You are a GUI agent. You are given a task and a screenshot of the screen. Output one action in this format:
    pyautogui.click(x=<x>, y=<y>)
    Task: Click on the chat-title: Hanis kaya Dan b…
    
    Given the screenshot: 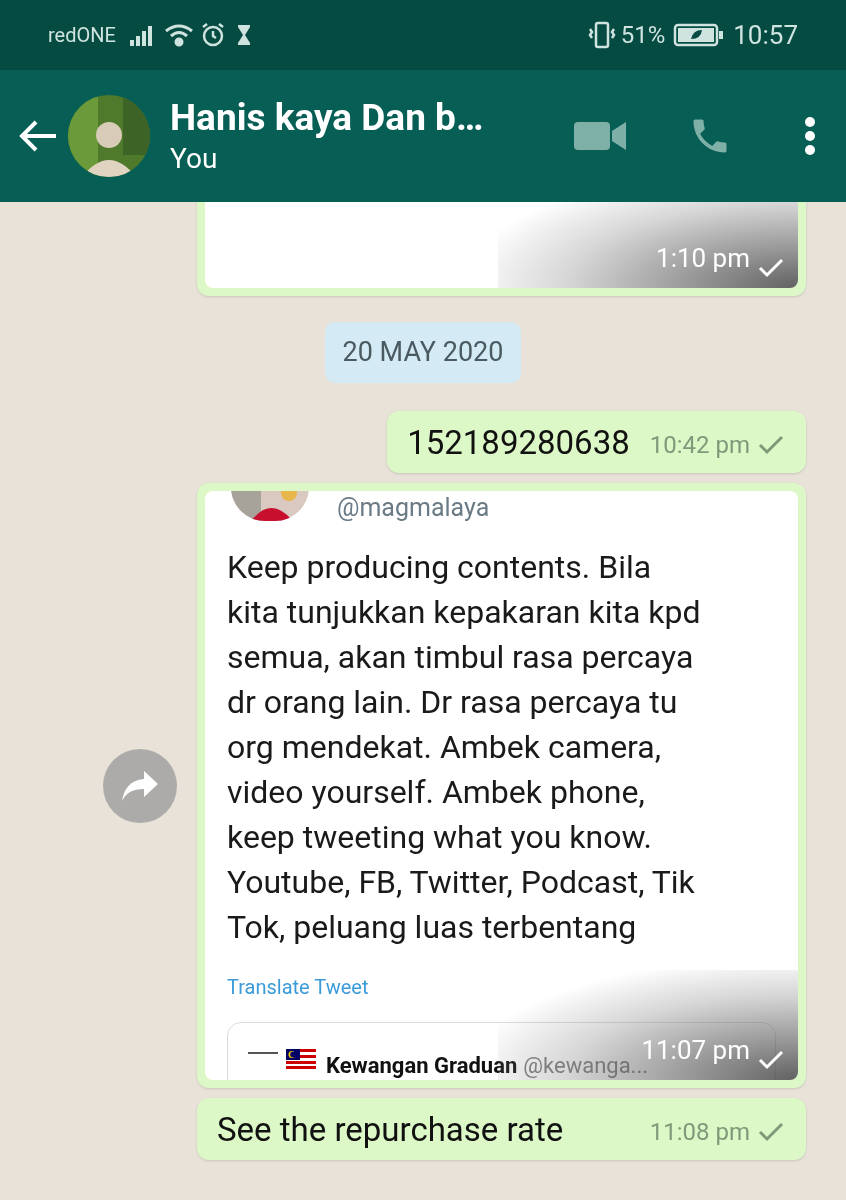 What is the action you would take?
    pyautogui.click(x=360, y=118)
    